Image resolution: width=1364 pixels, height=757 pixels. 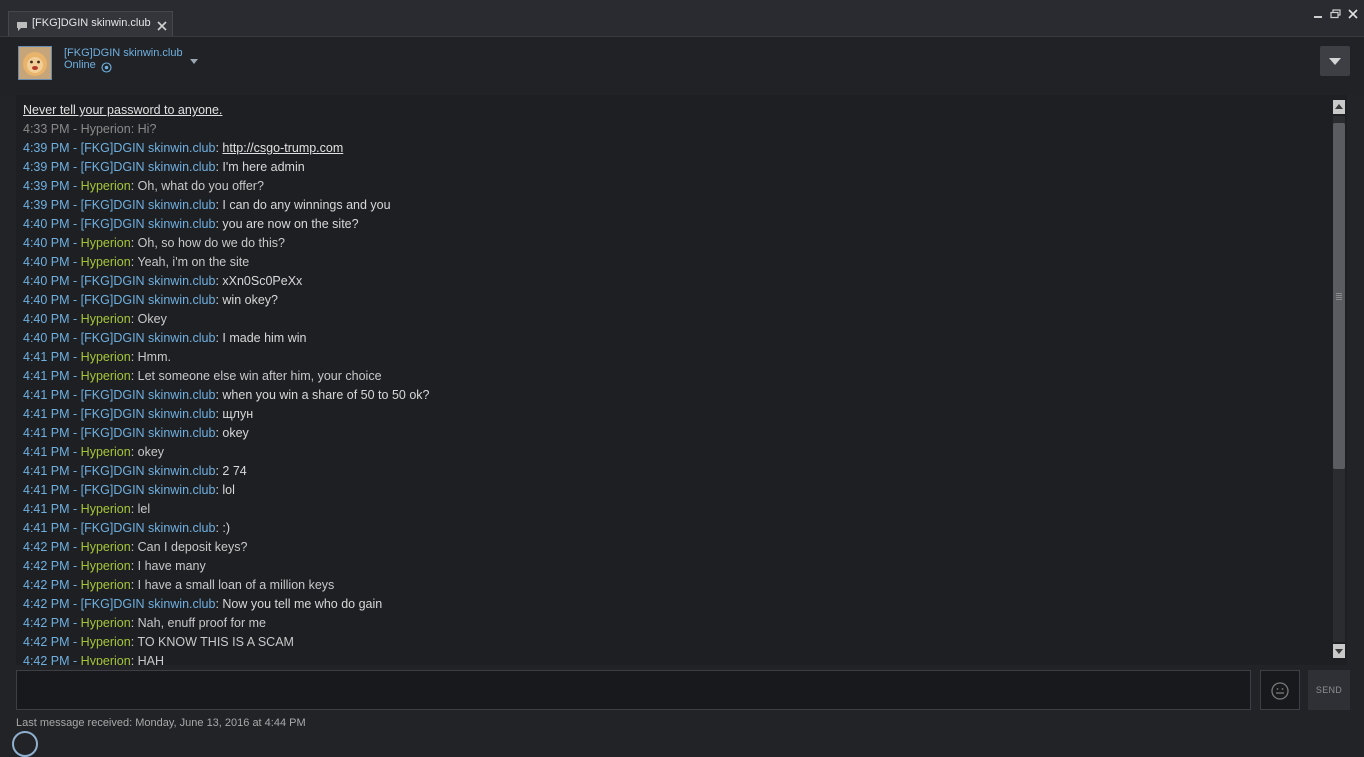 What do you see at coordinates (1353, 15) in the screenshot?
I see `close-window-icon` at bounding box center [1353, 15].